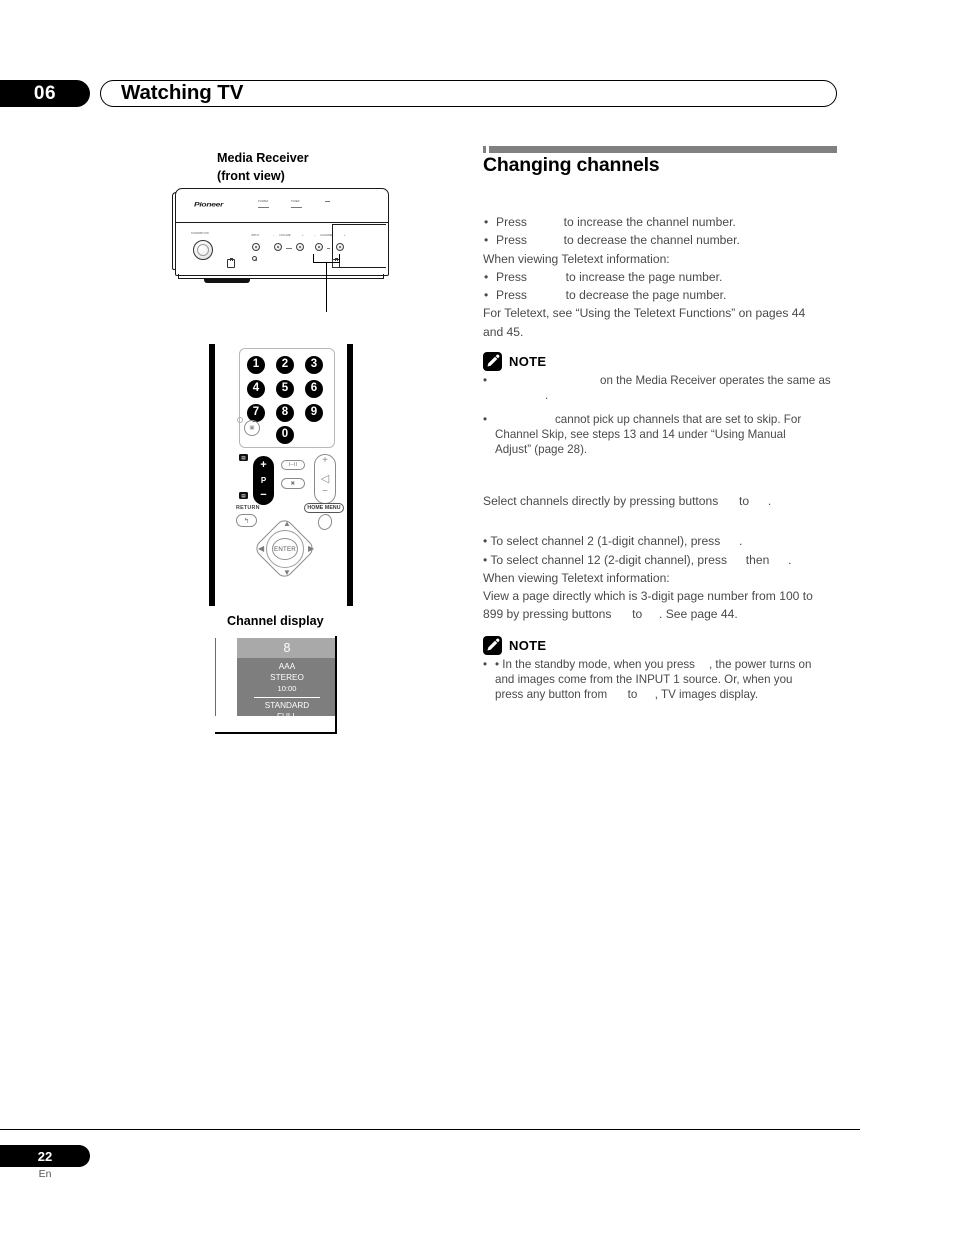  Describe the element at coordinates (327, 201) in the screenshot. I see `receiver-indicator-mark` at that location.